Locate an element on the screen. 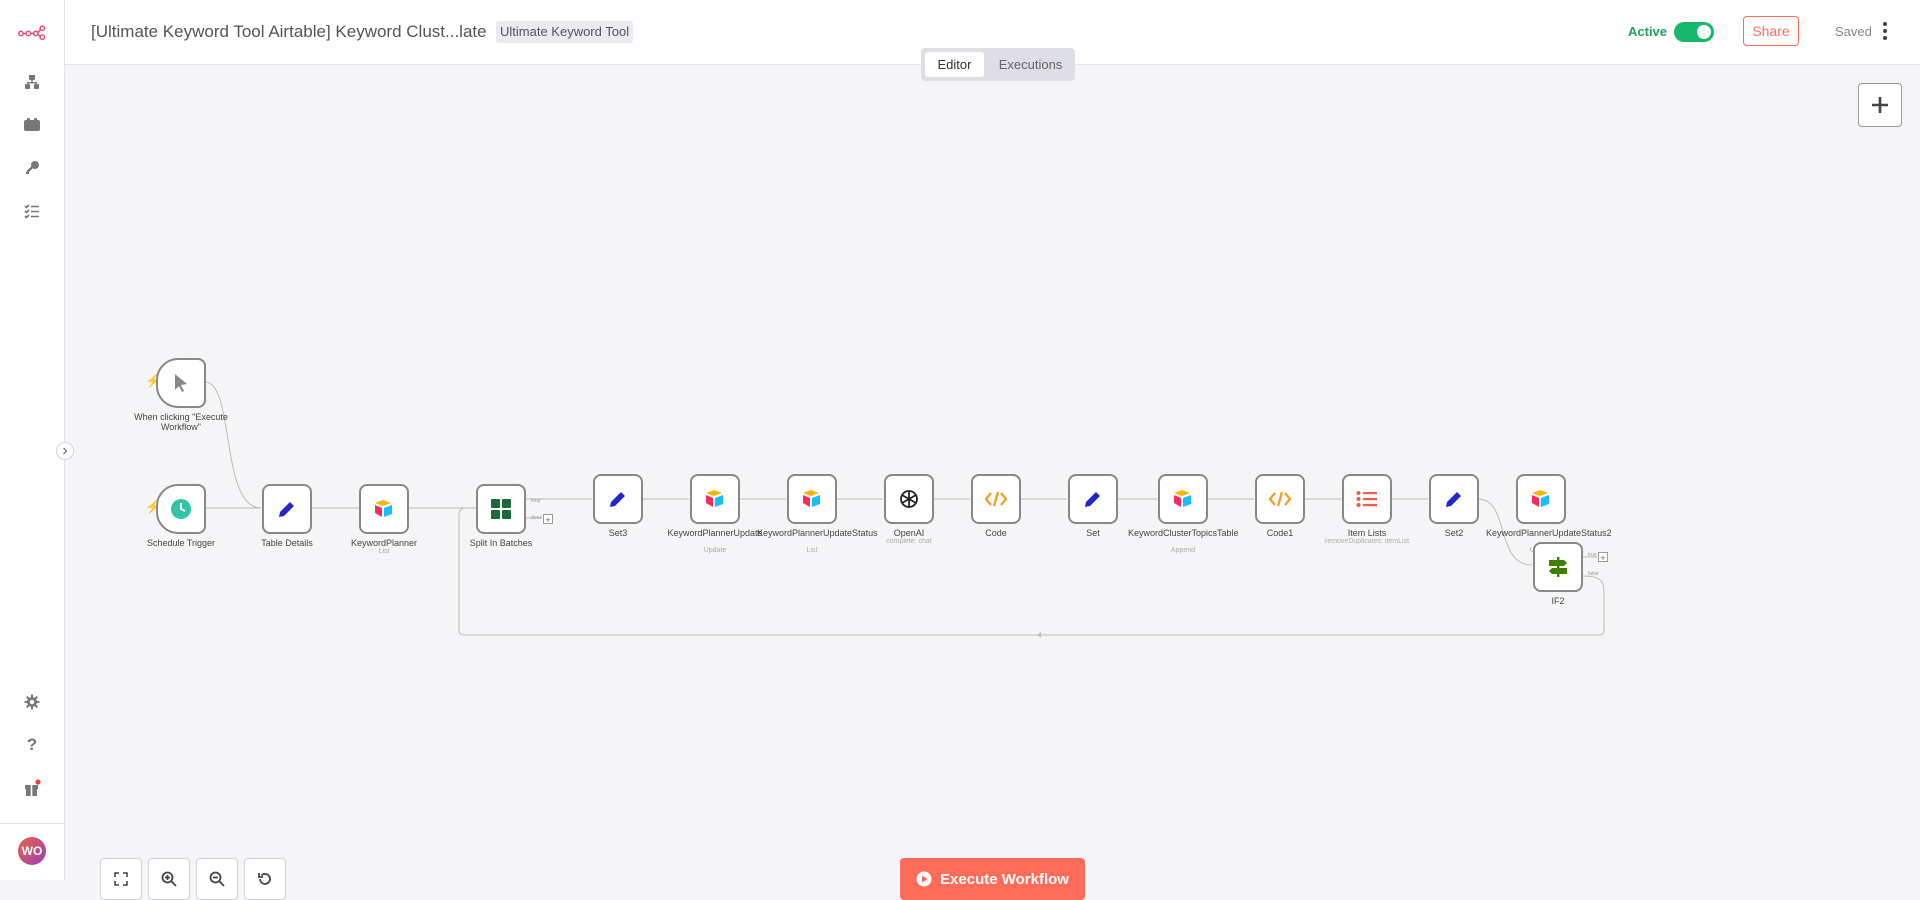  node-subtitle: removeDuplicates: itemList is located at coordinates (1367, 541).